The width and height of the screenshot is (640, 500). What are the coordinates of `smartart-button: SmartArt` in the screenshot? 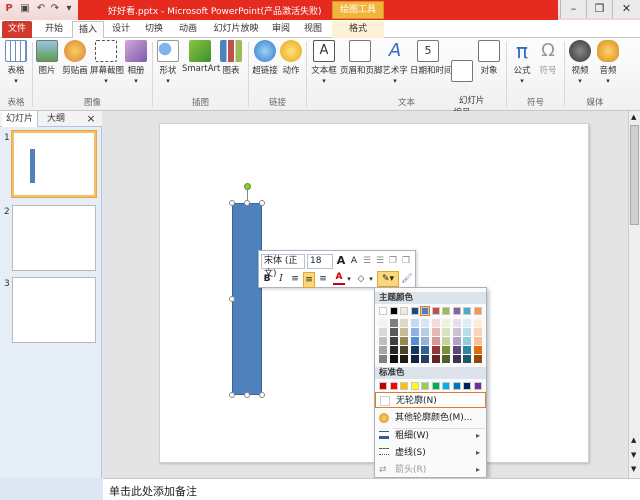 It's located at (201, 57).